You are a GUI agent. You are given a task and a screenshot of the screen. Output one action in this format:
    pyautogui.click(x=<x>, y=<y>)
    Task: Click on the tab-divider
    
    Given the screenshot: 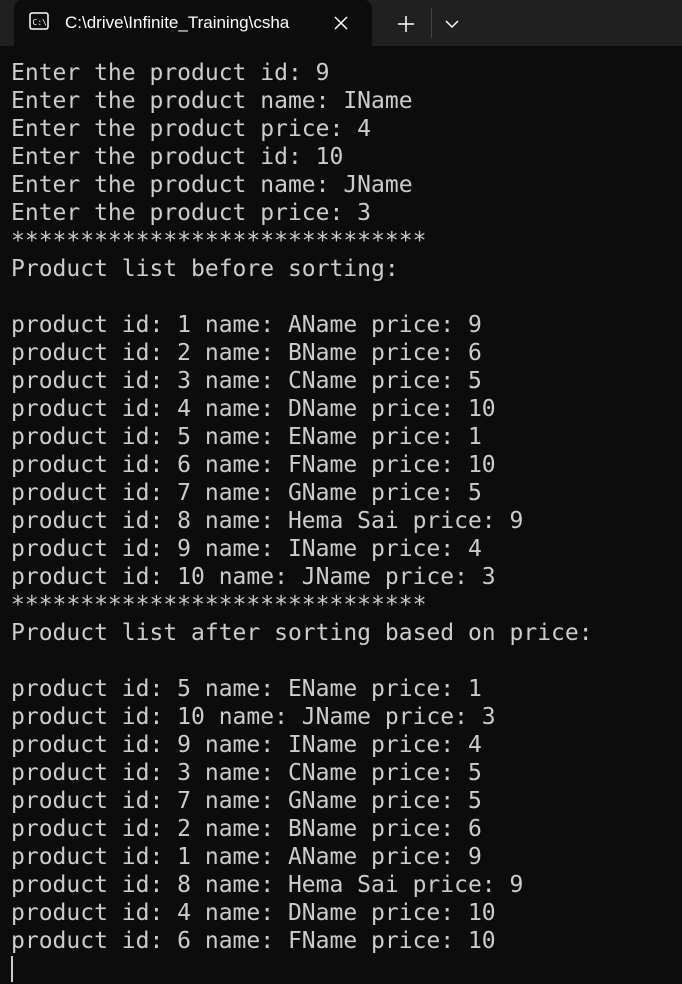 What is the action you would take?
    pyautogui.click(x=431, y=23)
    